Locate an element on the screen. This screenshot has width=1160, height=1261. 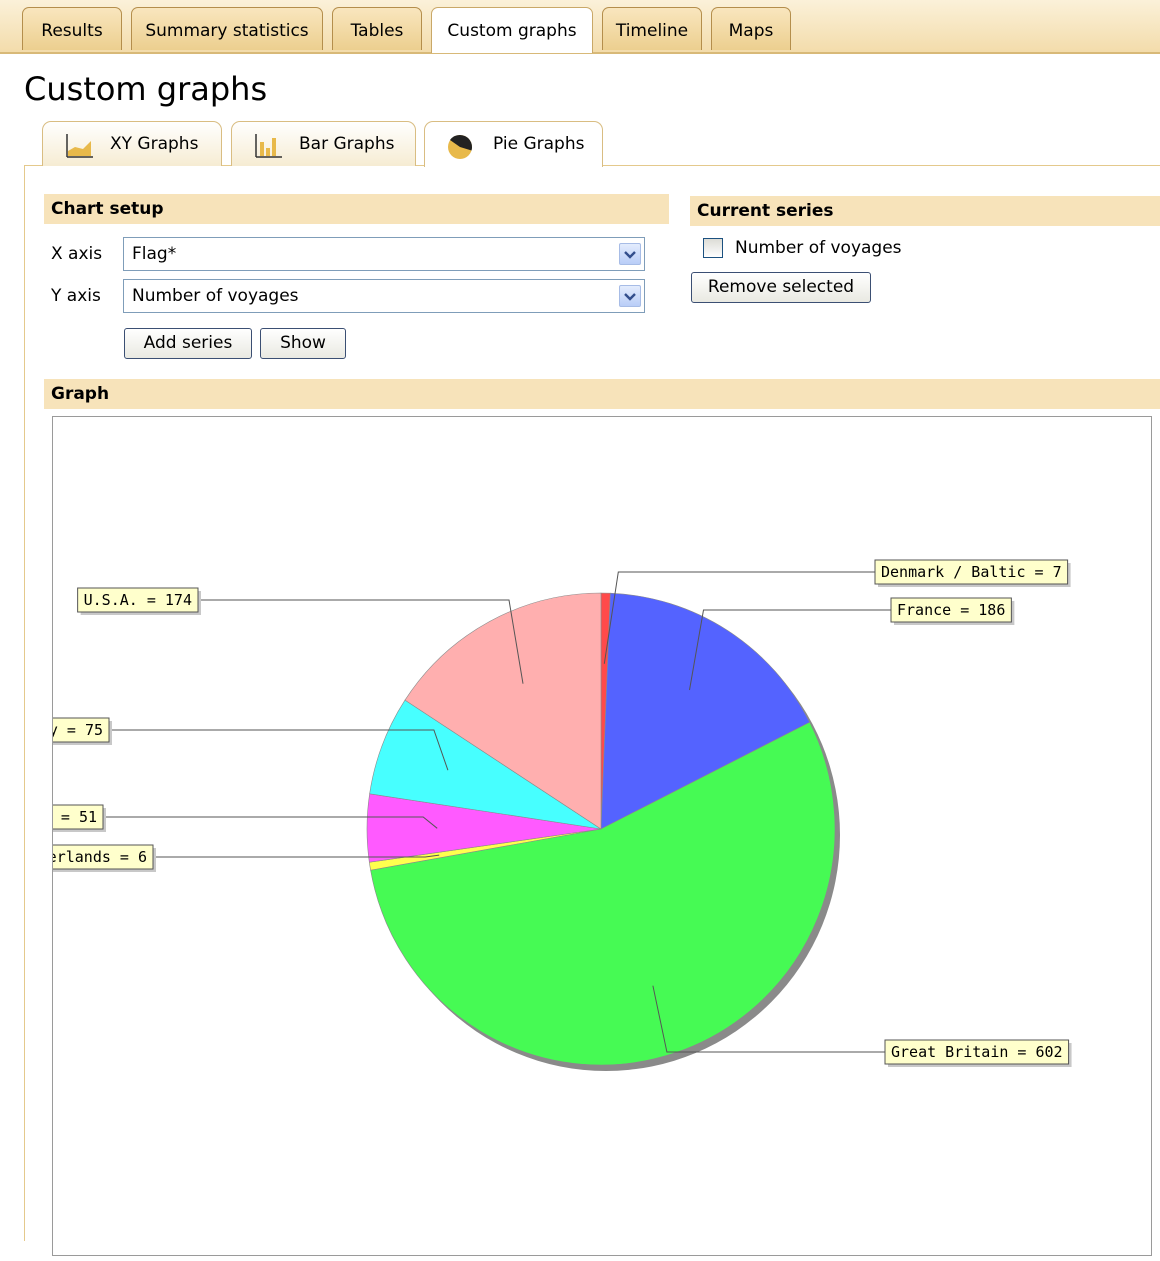
x-axis-dropdown-button is located at coordinates (630, 254).